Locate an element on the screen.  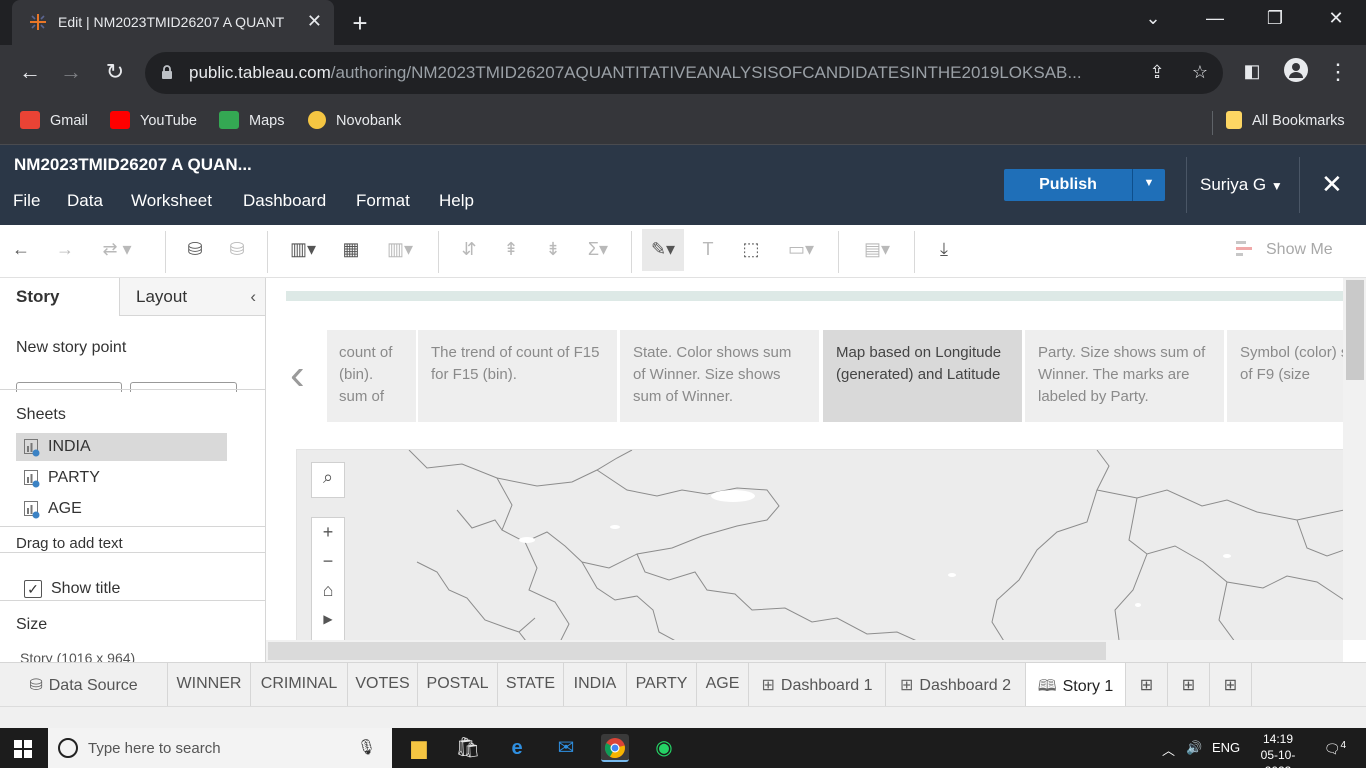
replay-icon: ⇄ ▾ is located at coordinates (117, 252).